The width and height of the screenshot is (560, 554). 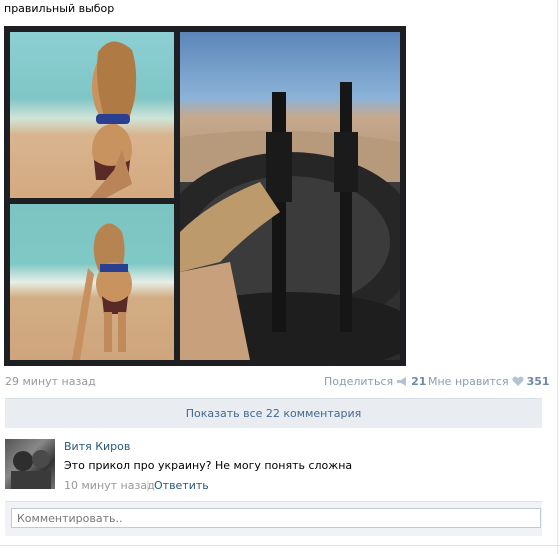 I want to click on share-label: Поделиться, so click(x=359, y=381).